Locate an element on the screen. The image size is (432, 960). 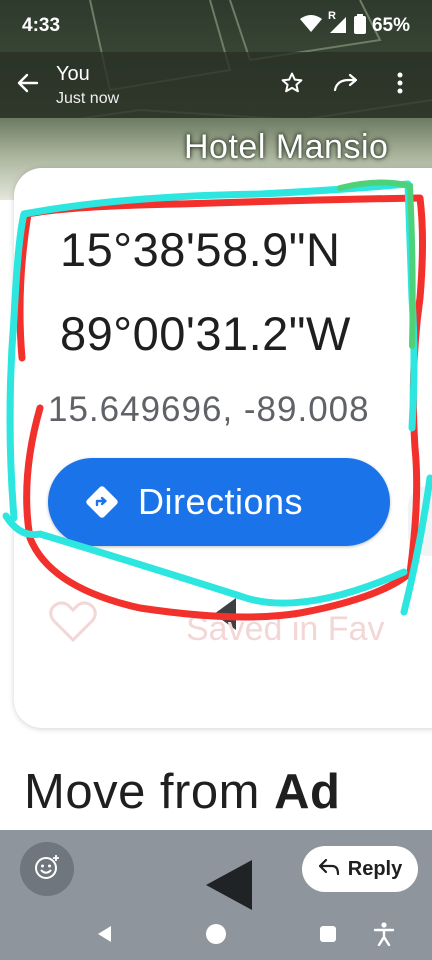
heart-icon is located at coordinates (73, 624).